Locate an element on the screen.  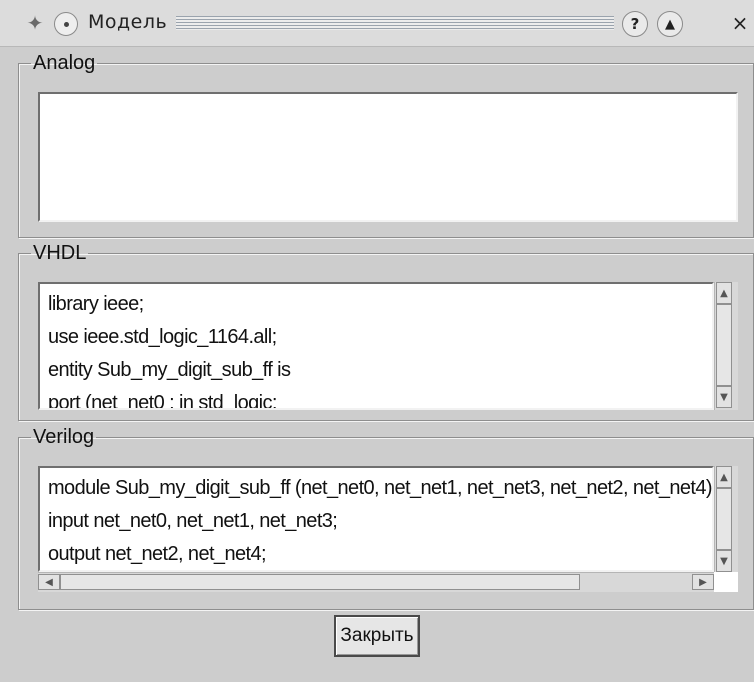
scroll-right-arrow-icon: ▶ is located at coordinates (703, 582).